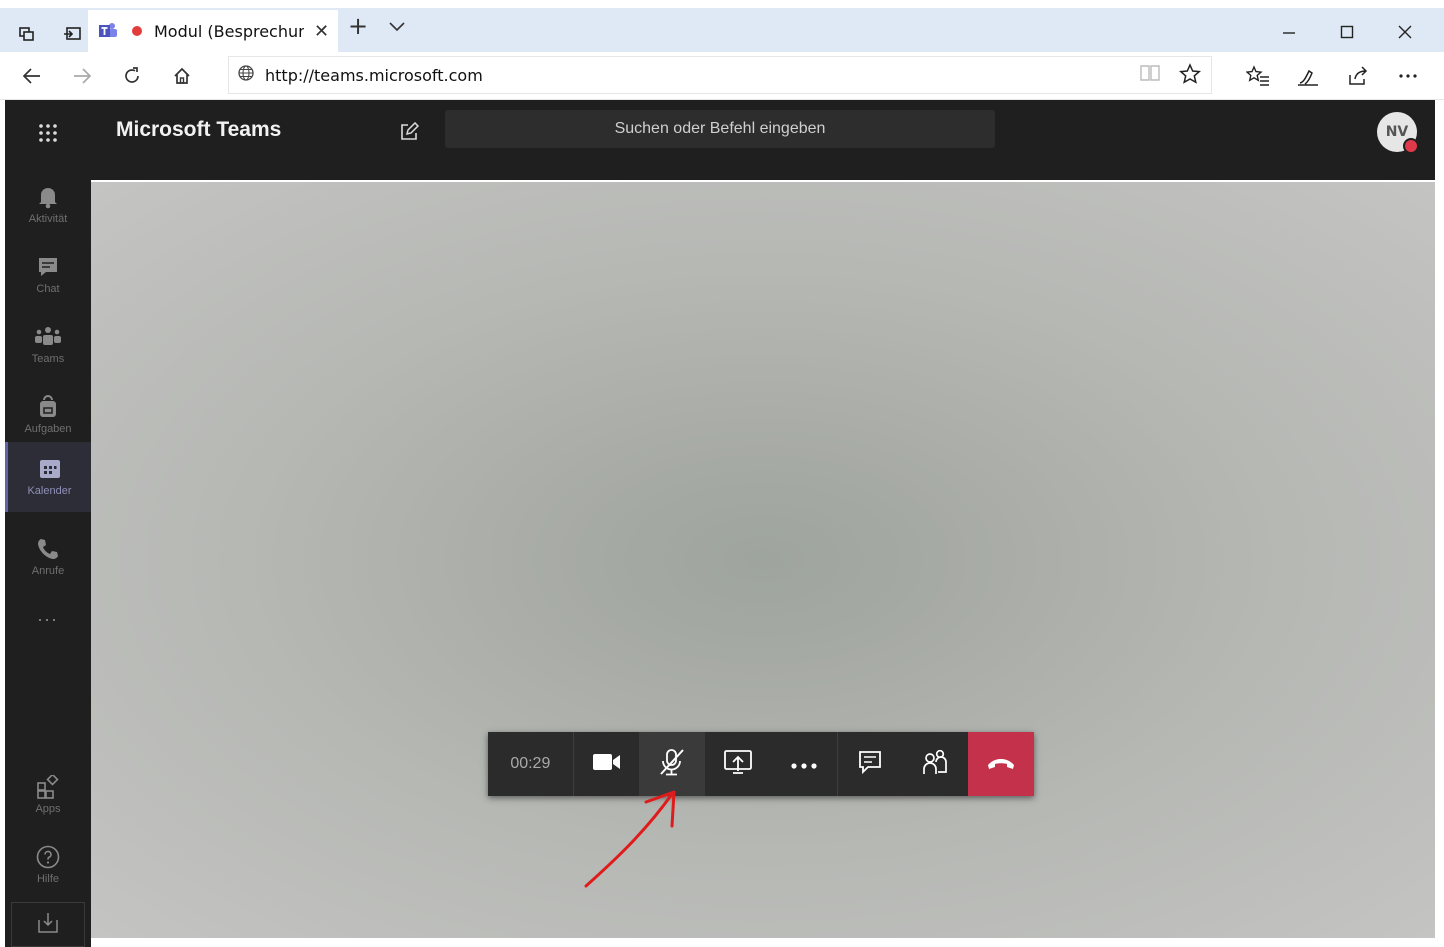 This screenshot has width=1444, height=947. I want to click on calendar-icon, so click(50, 469).